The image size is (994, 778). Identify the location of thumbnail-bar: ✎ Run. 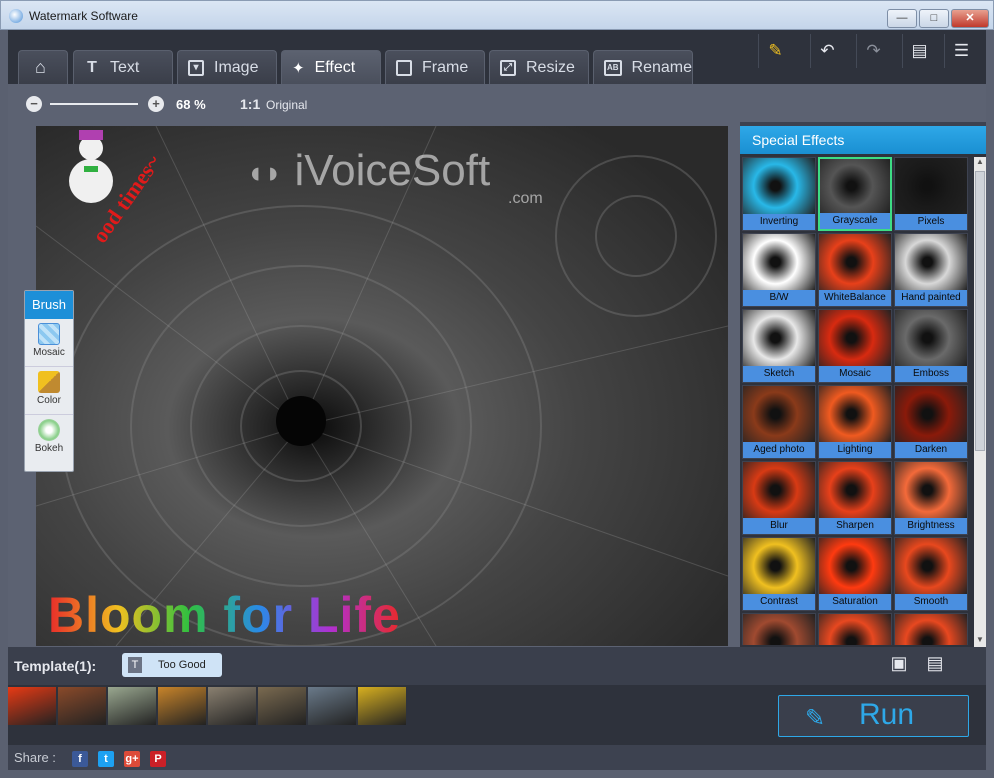
(497, 715).